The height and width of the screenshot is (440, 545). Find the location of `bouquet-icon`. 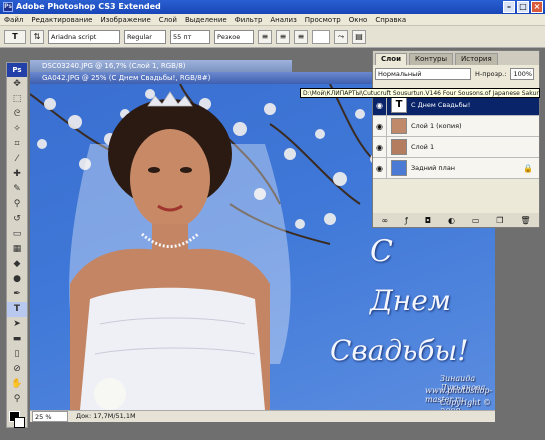

bouquet-icon is located at coordinates (110, 394).